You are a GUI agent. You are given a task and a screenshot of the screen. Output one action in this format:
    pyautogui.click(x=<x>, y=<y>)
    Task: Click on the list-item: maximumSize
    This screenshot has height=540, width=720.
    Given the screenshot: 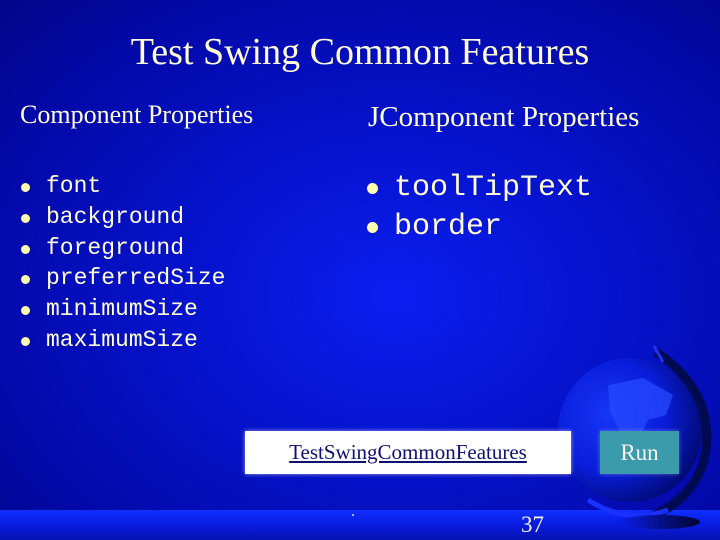 What is the action you would take?
    pyautogui.click(x=122, y=341)
    